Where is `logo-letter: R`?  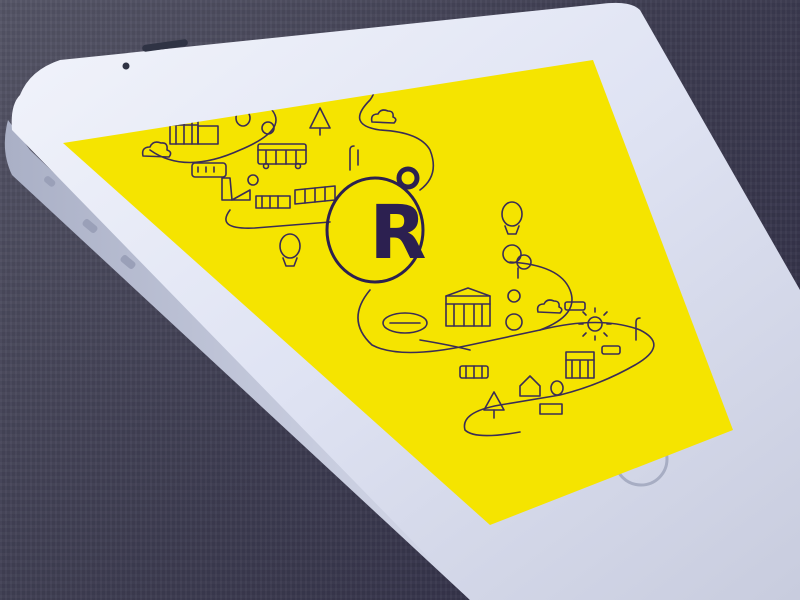
logo-letter: R is located at coordinates (398, 233).